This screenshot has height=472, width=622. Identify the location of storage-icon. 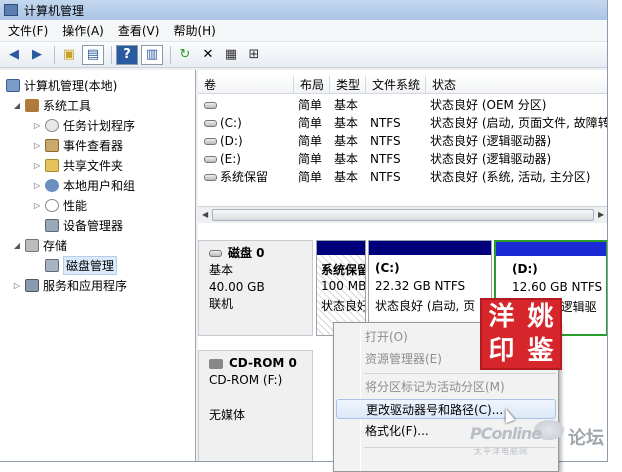
(32, 245).